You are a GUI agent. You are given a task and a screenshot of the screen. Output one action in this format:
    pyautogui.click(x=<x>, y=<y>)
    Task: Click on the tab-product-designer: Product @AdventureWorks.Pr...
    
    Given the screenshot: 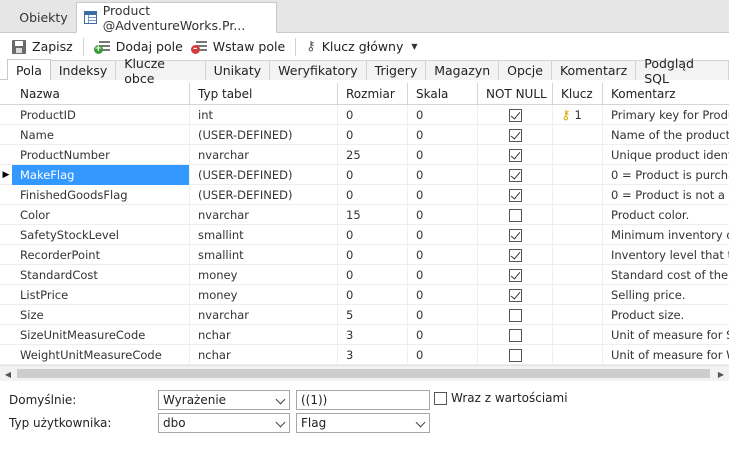 What is the action you would take?
    pyautogui.click(x=176, y=17)
    